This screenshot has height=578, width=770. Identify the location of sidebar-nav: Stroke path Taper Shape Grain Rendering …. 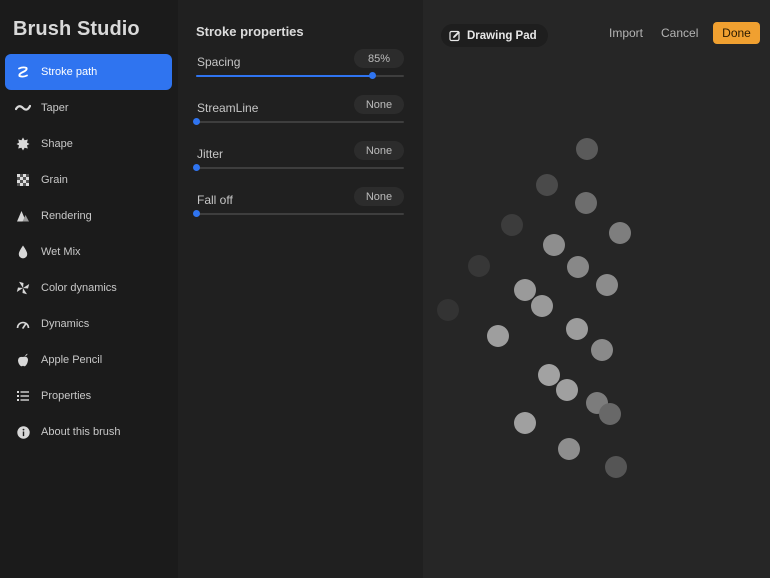
(88, 252).